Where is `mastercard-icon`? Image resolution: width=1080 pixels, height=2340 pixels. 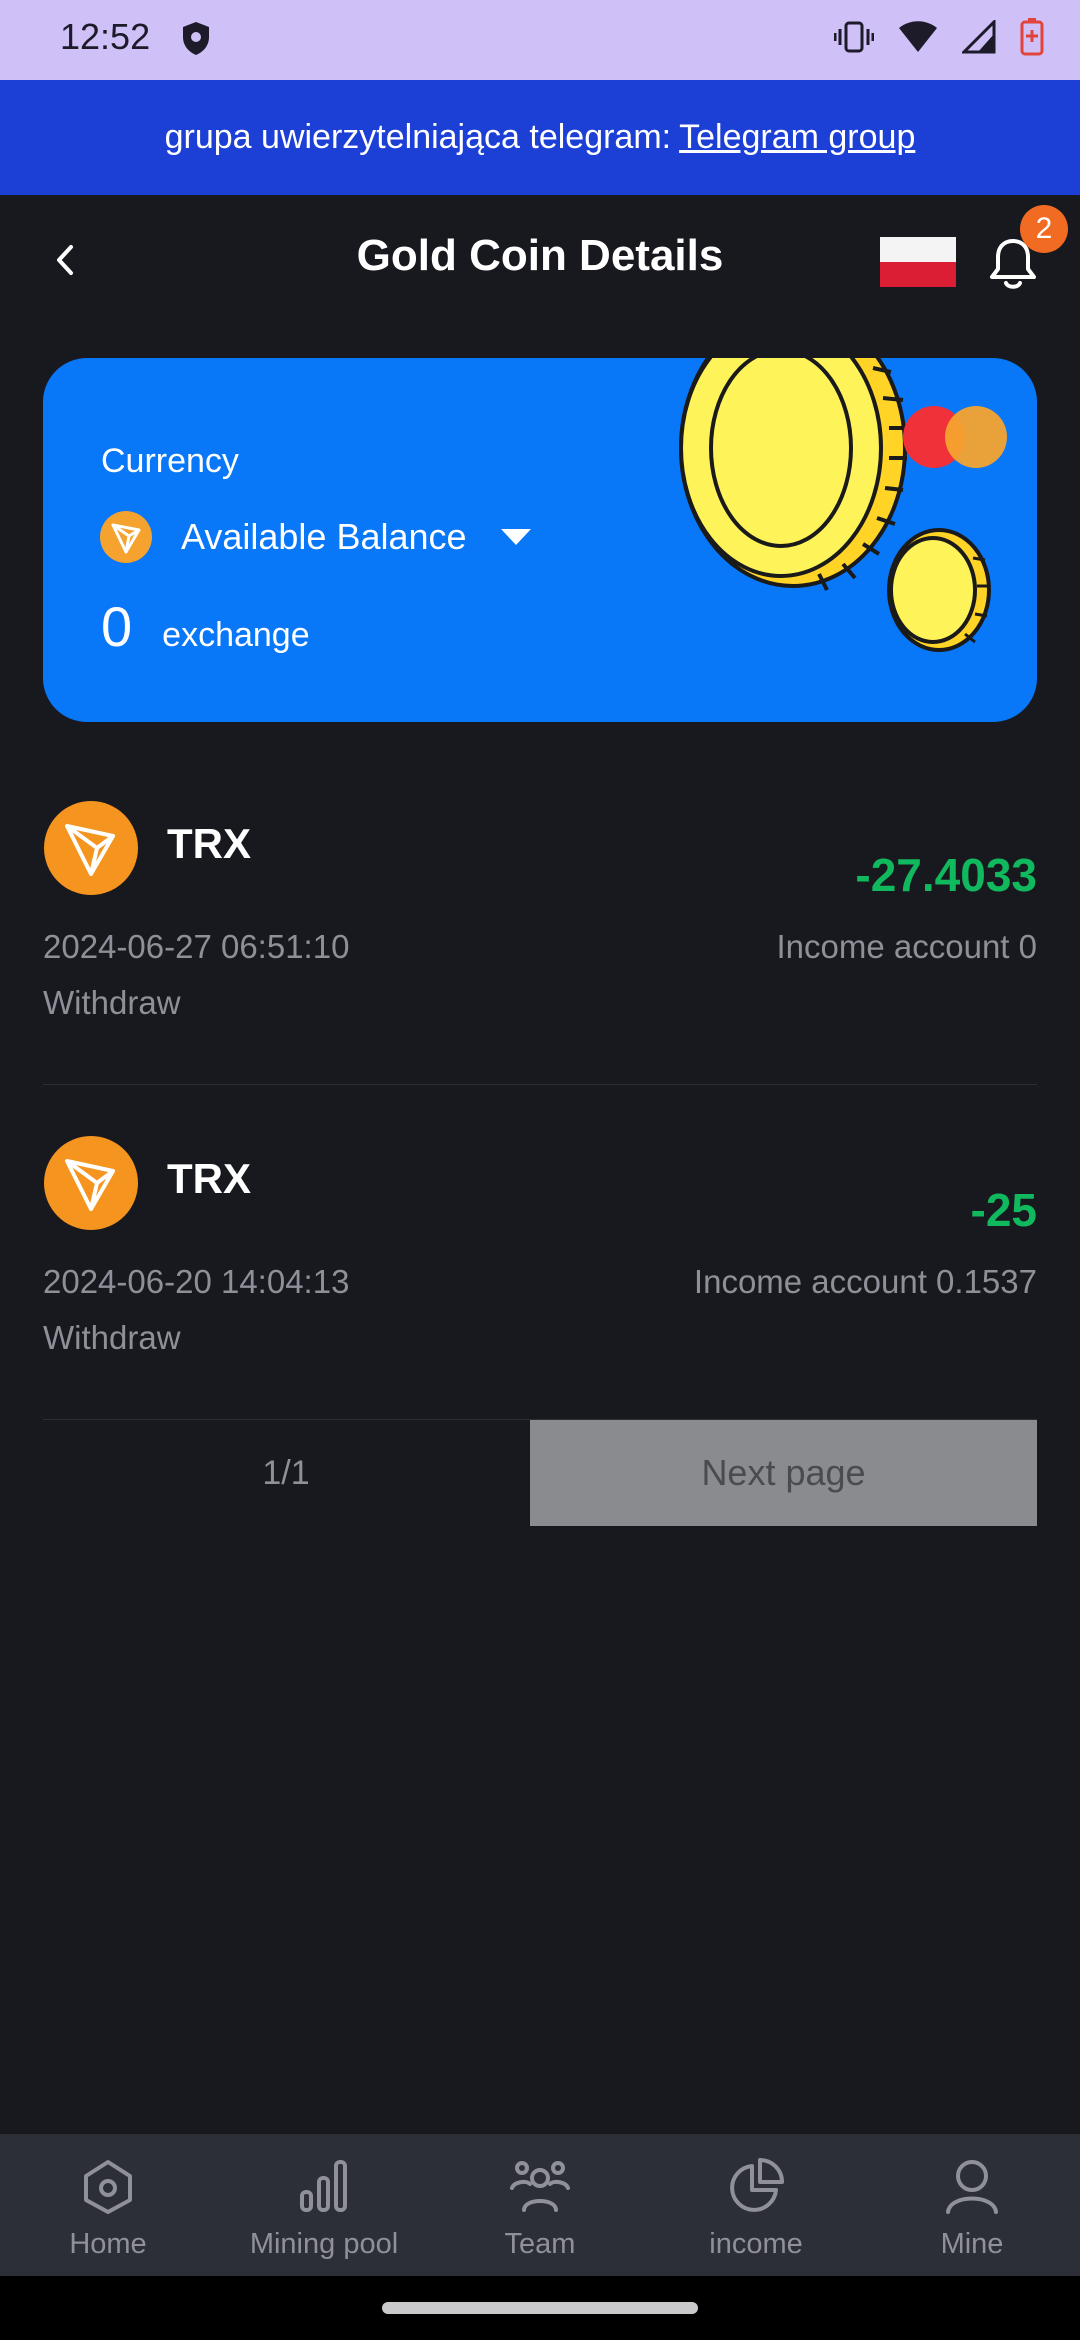
mastercard-icon is located at coordinates (955, 437).